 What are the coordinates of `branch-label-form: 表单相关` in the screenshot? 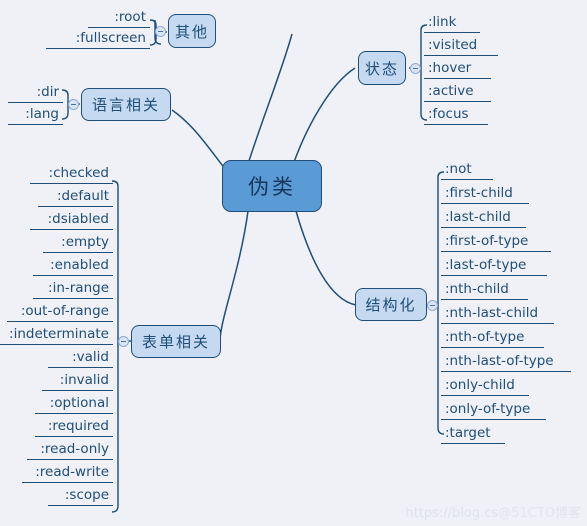 It's located at (175, 342).